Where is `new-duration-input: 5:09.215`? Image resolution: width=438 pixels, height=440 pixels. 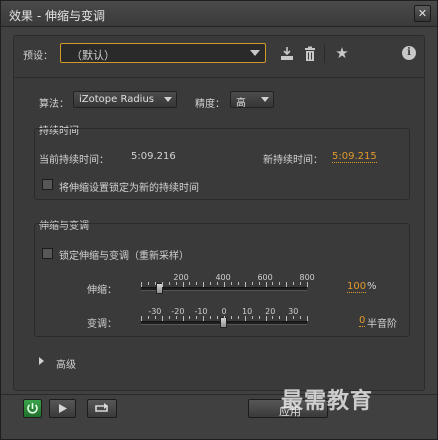 new-duration-input: 5:09.215 is located at coordinates (354, 157).